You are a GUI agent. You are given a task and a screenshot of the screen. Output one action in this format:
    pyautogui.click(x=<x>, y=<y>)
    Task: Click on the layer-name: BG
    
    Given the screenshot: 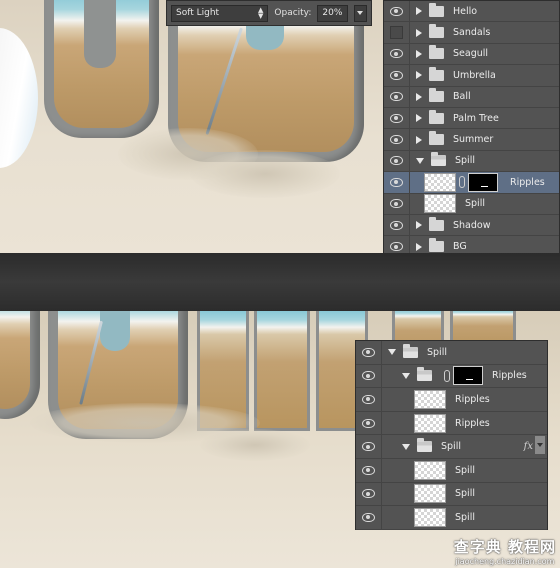 What is the action you would take?
    pyautogui.click(x=460, y=247)
    